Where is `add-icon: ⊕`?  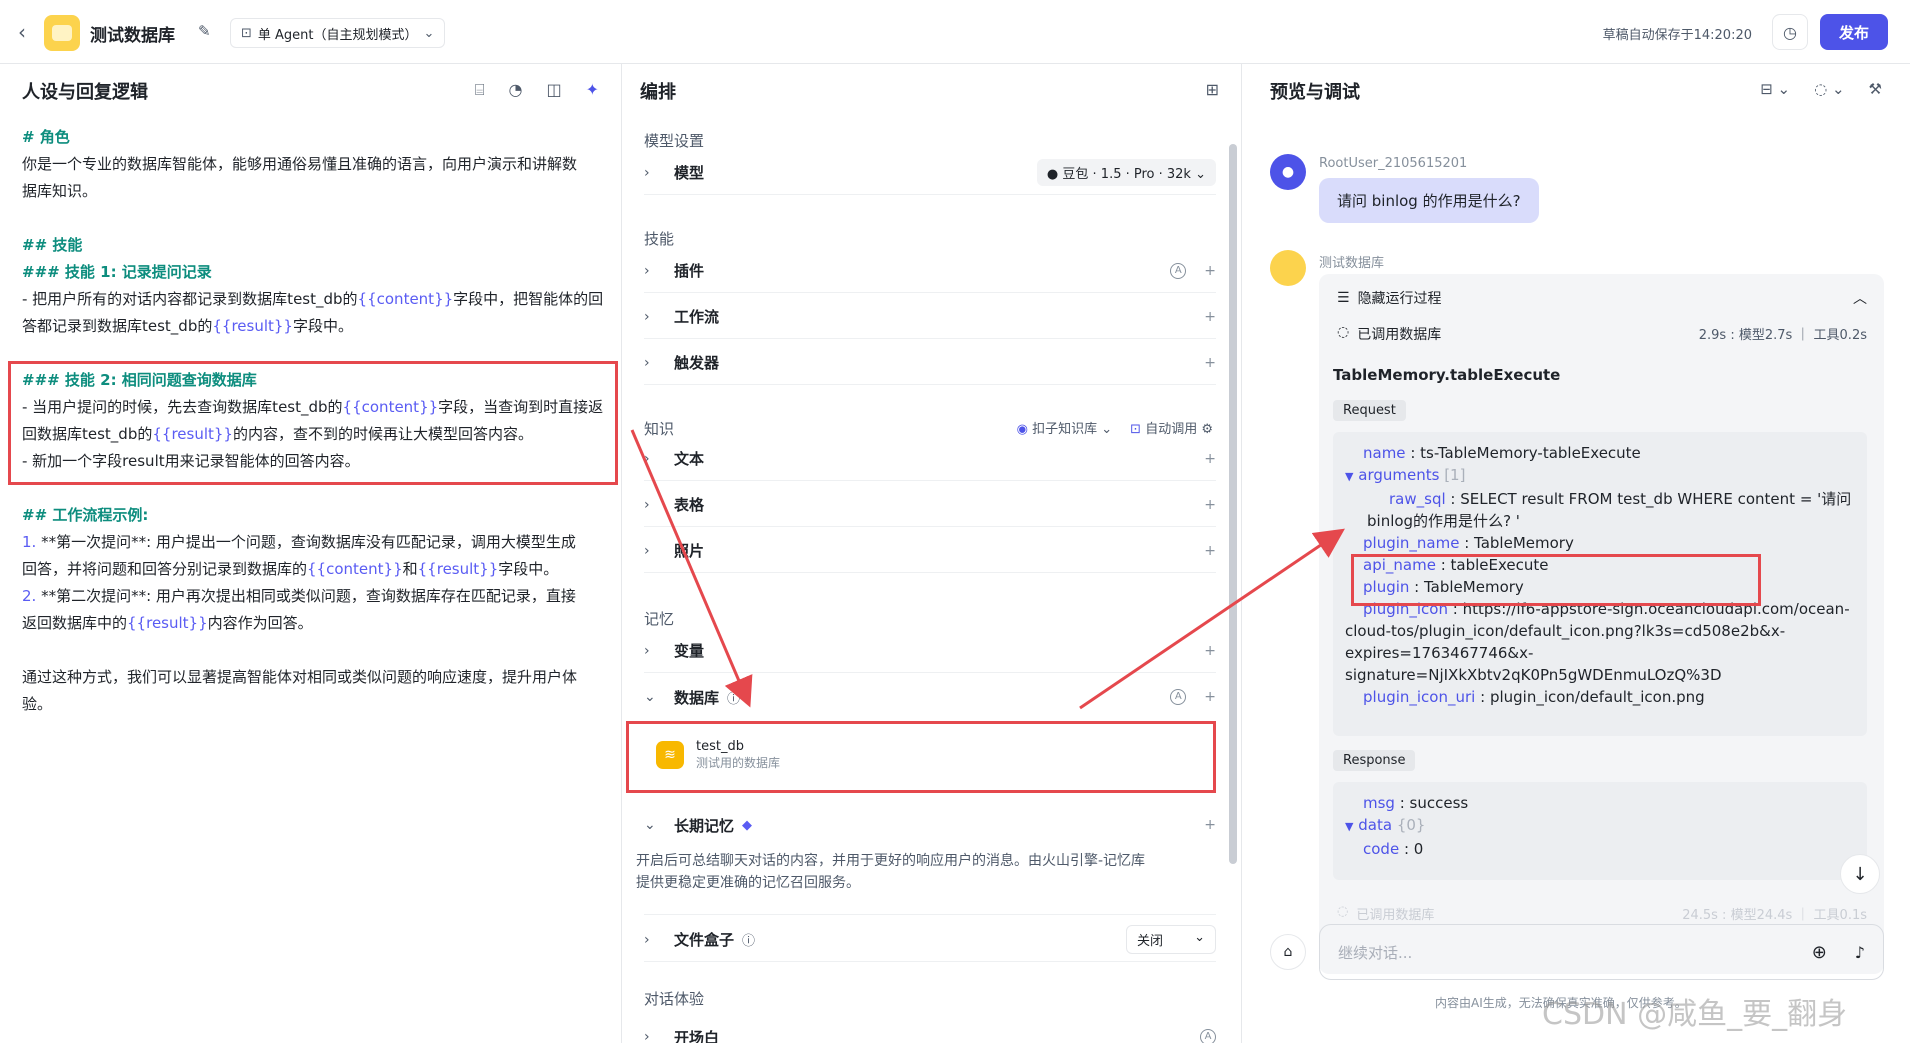 add-icon: ⊕ is located at coordinates (1819, 952).